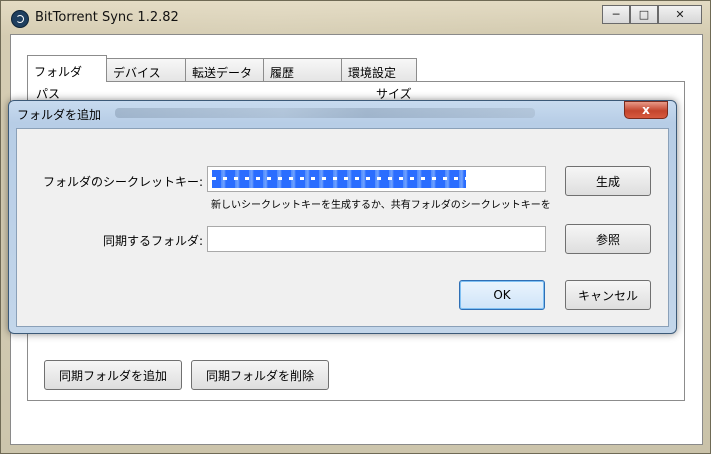 This screenshot has width=711, height=454. I want to click on maximize-button: □, so click(644, 14).